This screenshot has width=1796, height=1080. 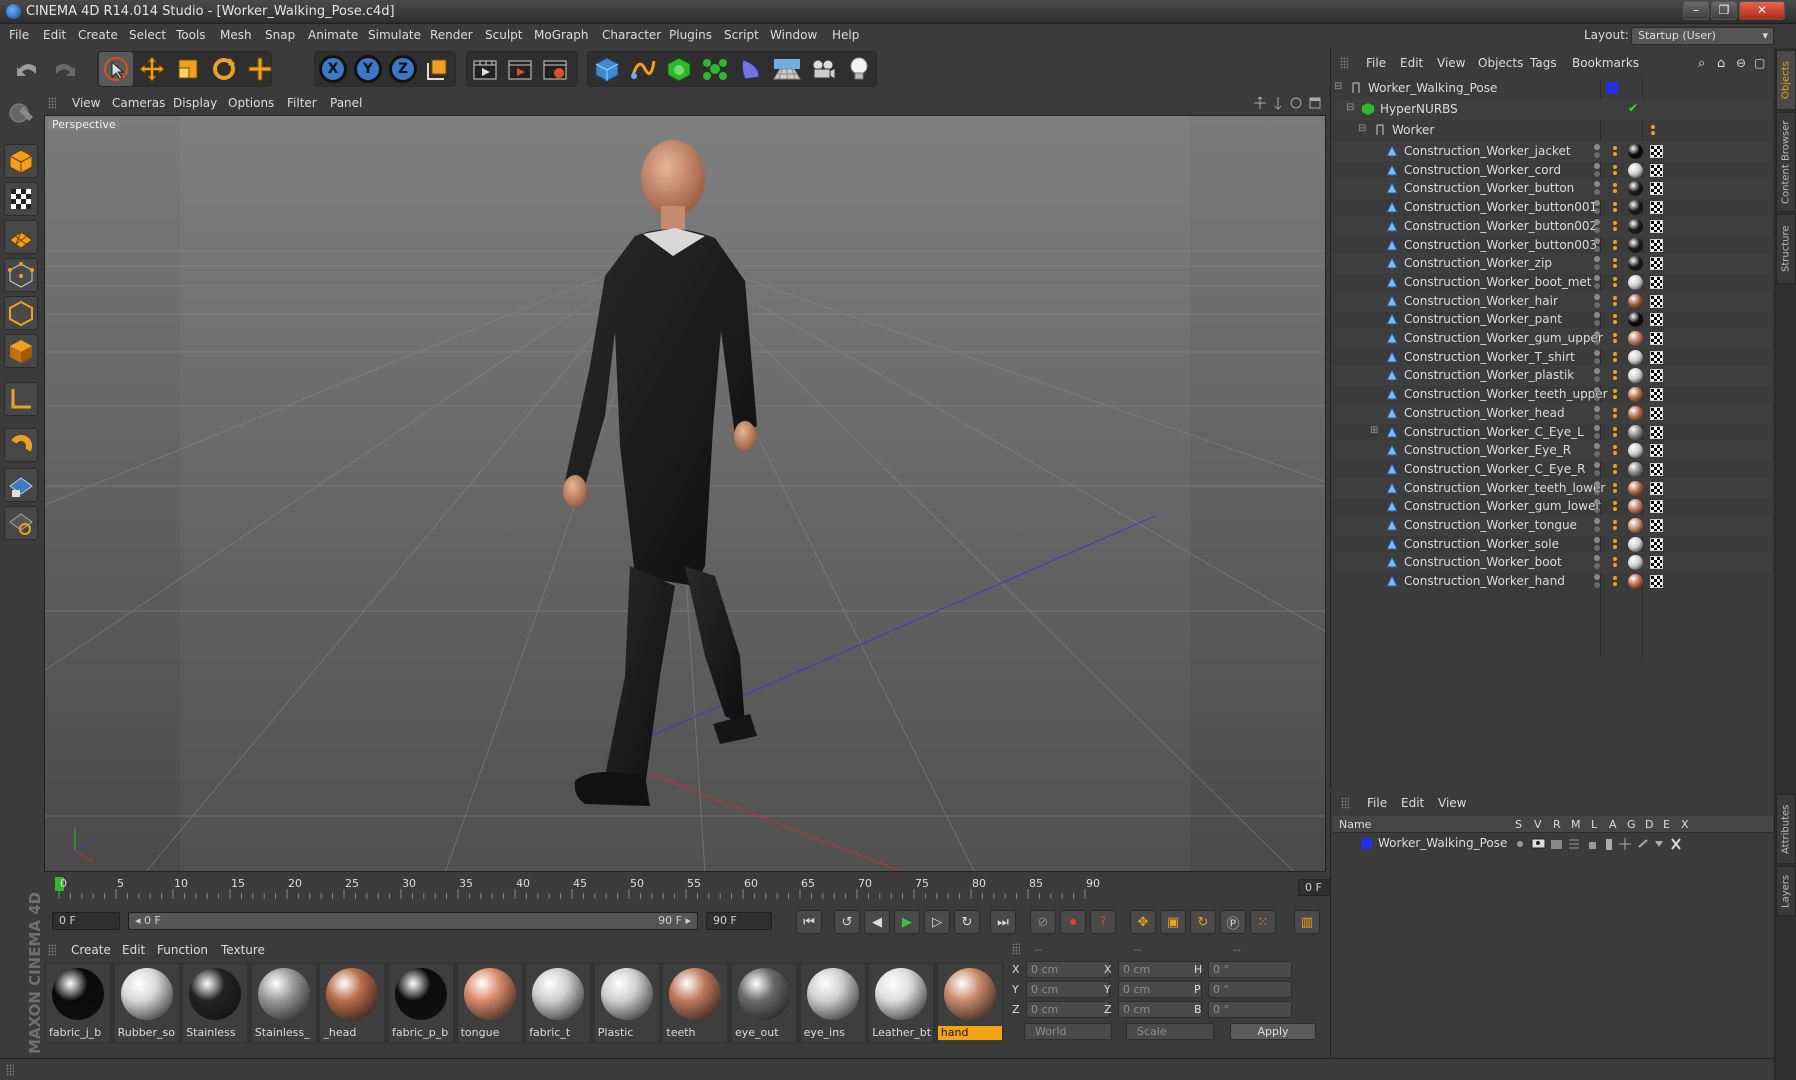 I want to click on points-mode-icon, so click(x=21, y=275).